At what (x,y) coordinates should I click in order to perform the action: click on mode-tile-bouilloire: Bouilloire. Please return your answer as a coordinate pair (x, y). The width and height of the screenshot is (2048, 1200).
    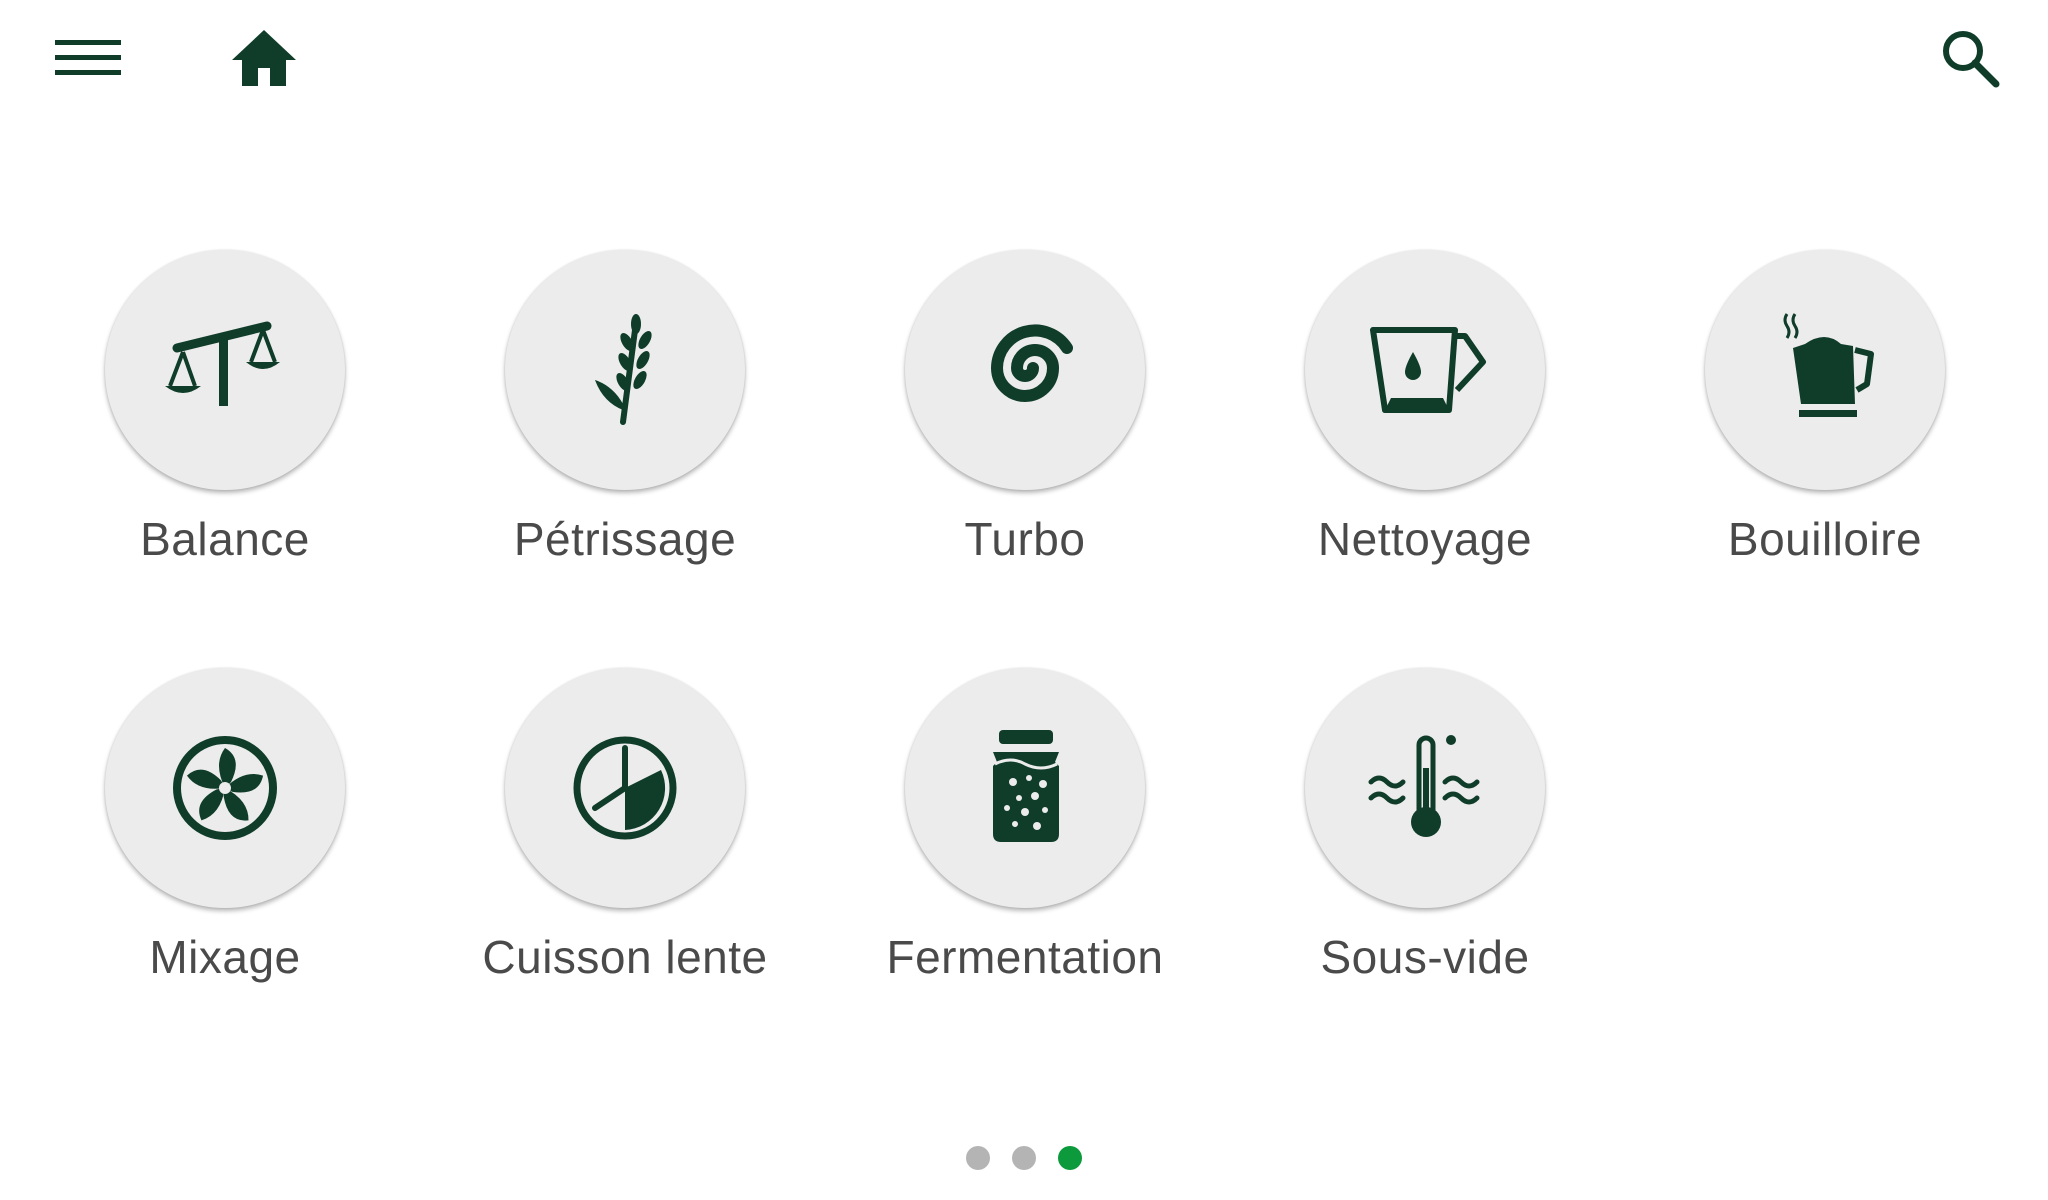
    Looking at the image, I should click on (1825, 420).